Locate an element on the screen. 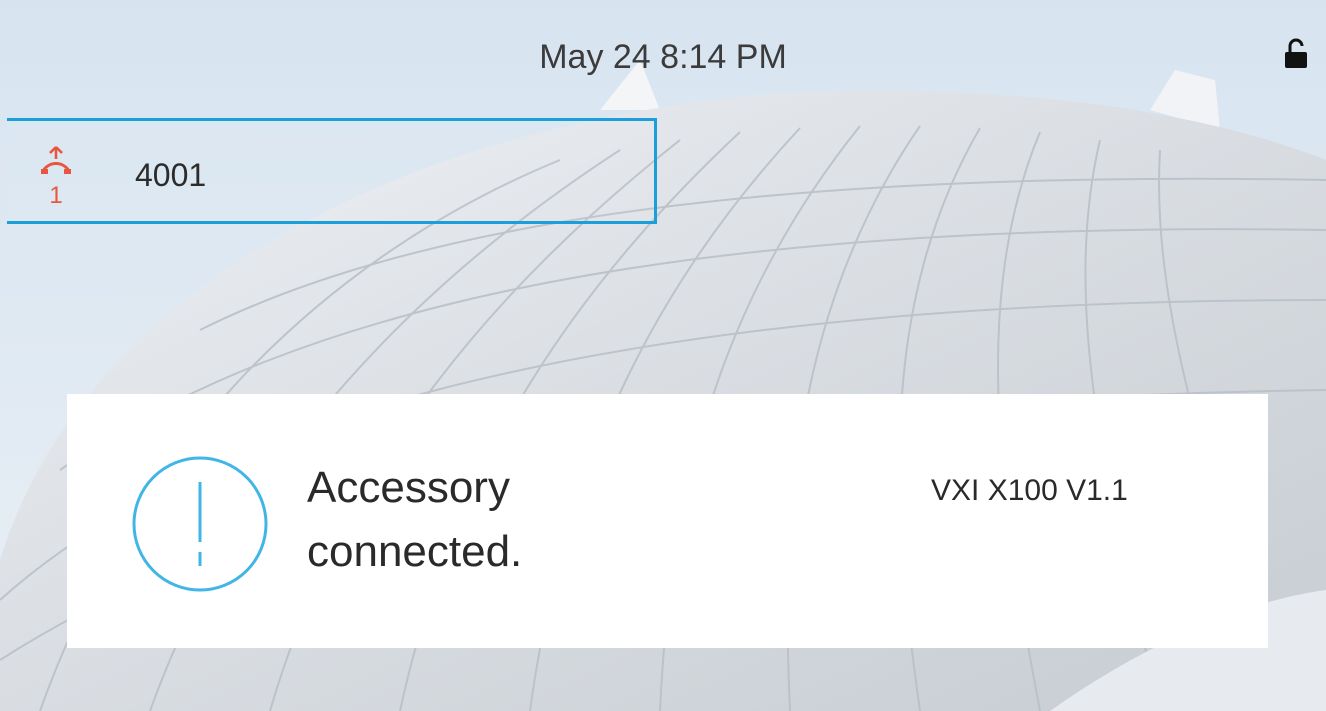 The height and width of the screenshot is (711, 1326). line-key-label: 4001 is located at coordinates (171, 175).